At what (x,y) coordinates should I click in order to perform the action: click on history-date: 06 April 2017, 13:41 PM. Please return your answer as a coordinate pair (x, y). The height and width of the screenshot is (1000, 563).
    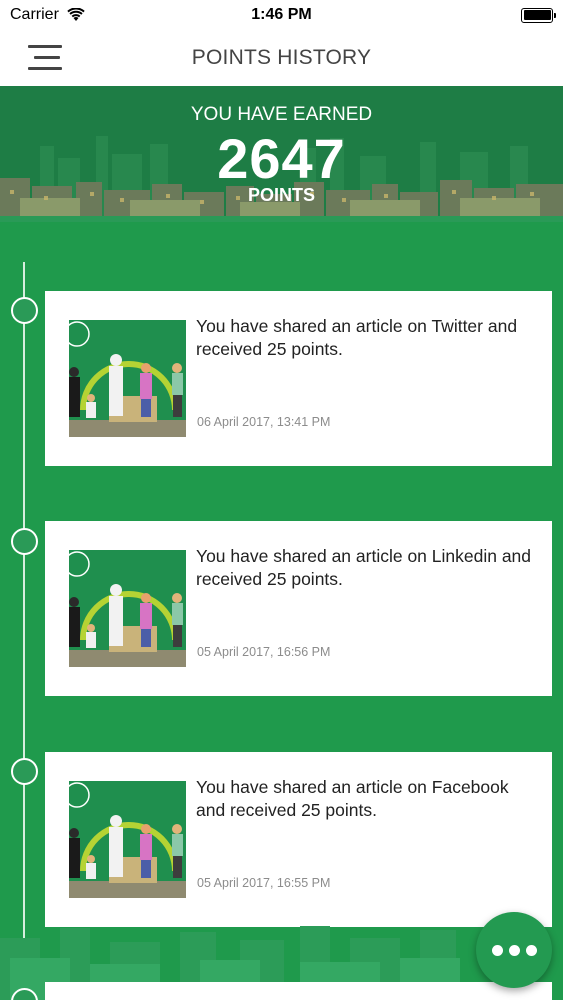
    Looking at the image, I should click on (264, 422).